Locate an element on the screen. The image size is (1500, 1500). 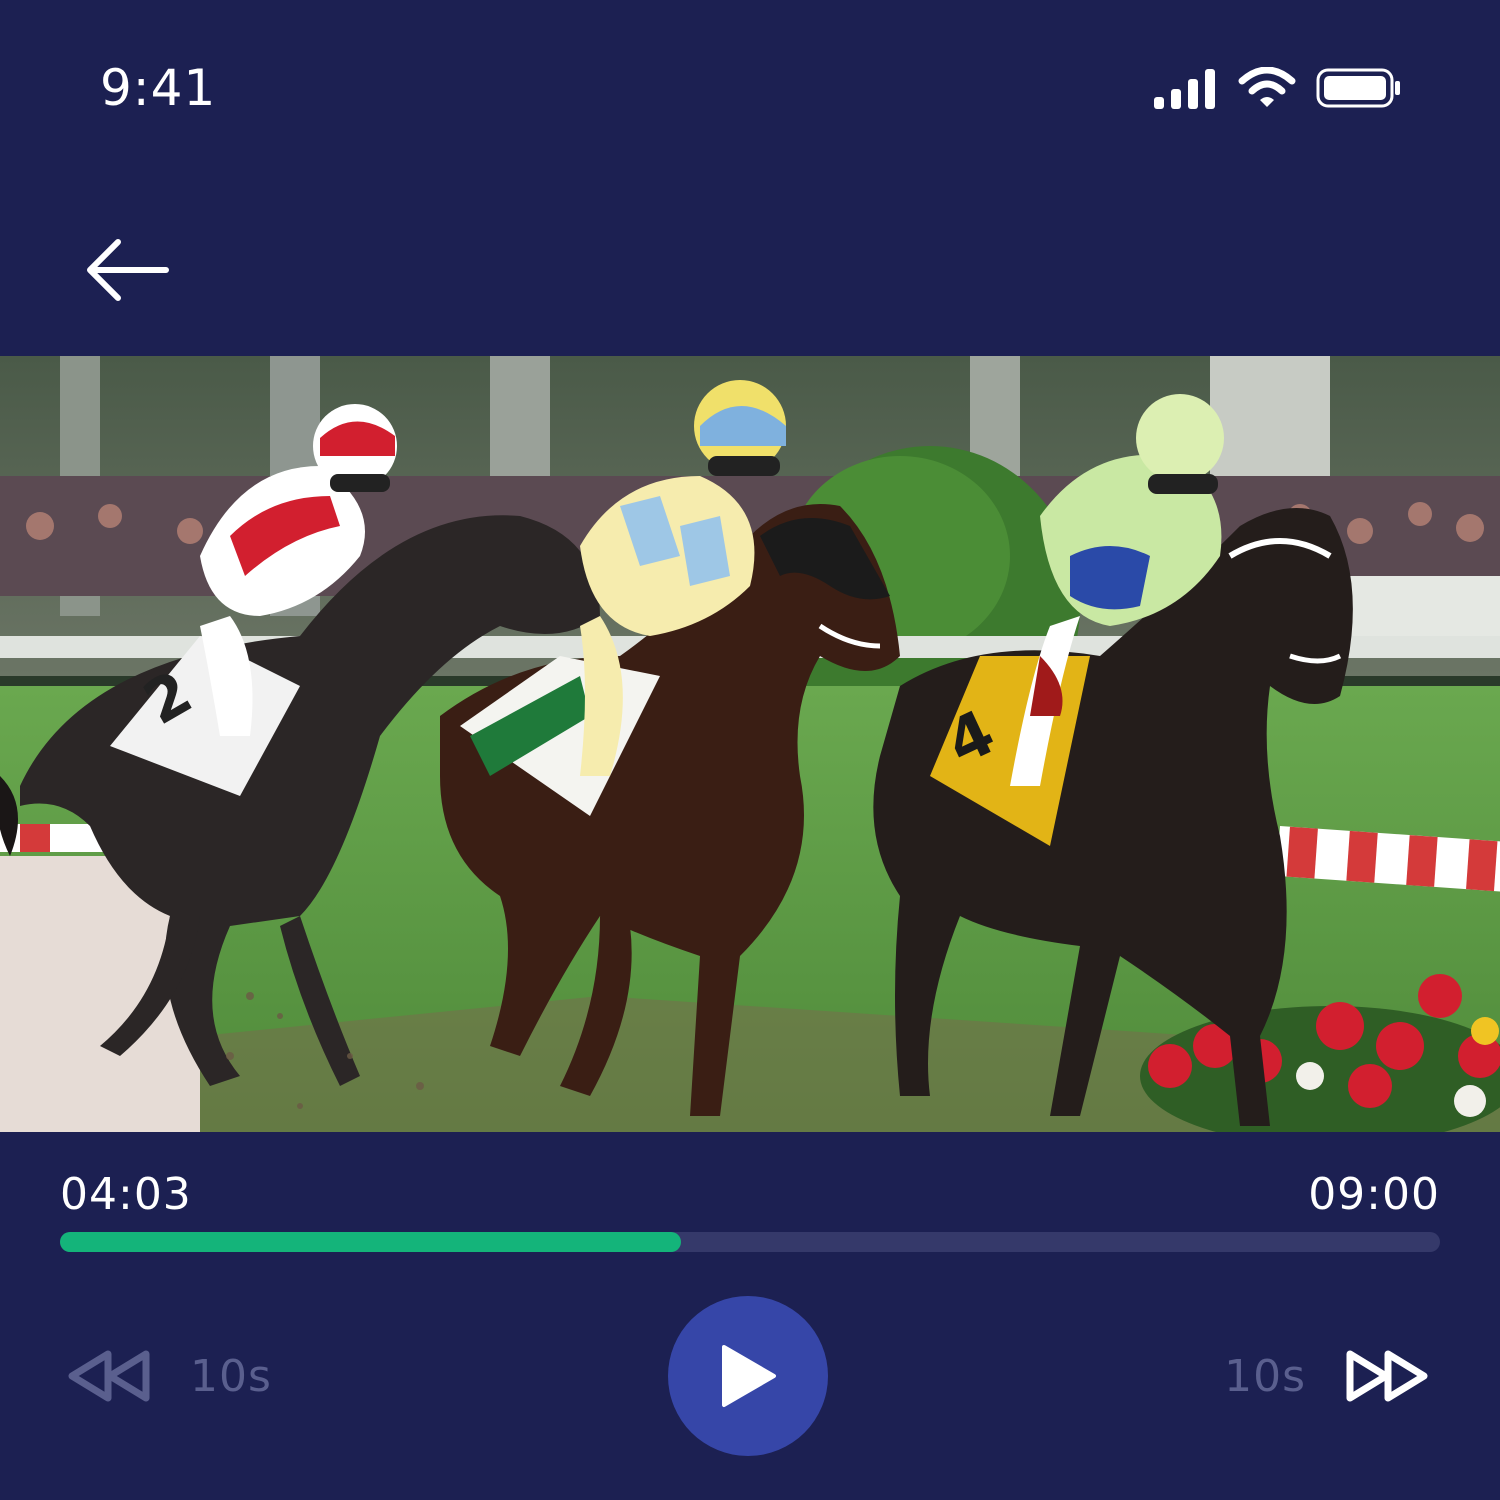
status-time: 9:41 is located at coordinates (158, 88).